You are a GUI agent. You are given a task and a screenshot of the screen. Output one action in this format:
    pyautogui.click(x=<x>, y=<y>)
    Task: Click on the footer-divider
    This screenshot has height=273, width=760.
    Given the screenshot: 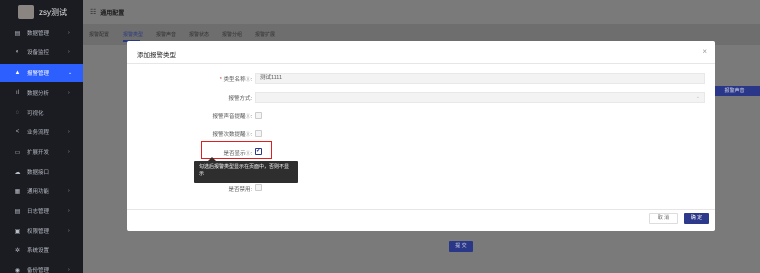 What is the action you would take?
    pyautogui.click(x=421, y=209)
    